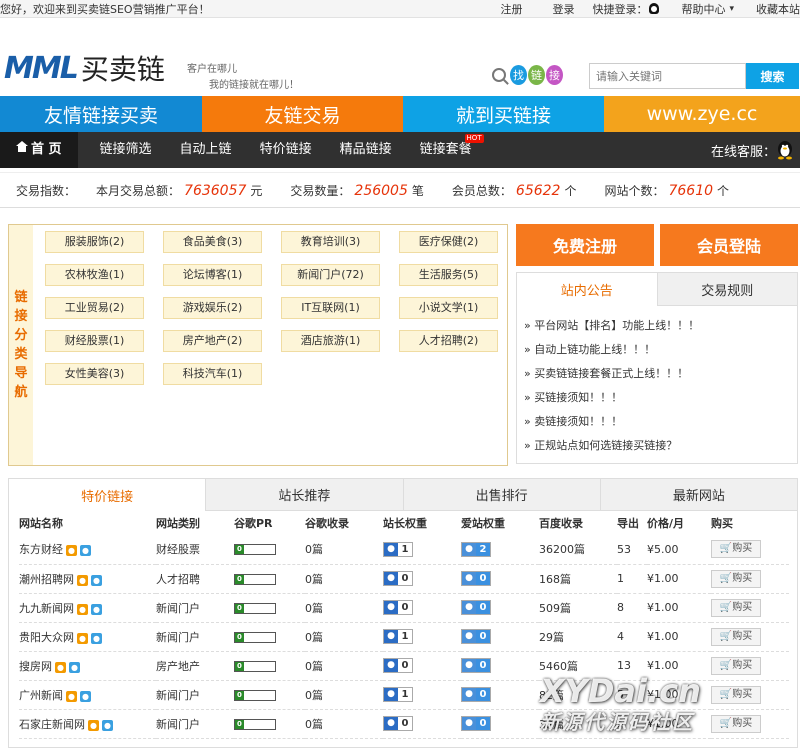  Describe the element at coordinates (330, 308) in the screenshot. I see `category-item: IT互联网(1)` at that location.